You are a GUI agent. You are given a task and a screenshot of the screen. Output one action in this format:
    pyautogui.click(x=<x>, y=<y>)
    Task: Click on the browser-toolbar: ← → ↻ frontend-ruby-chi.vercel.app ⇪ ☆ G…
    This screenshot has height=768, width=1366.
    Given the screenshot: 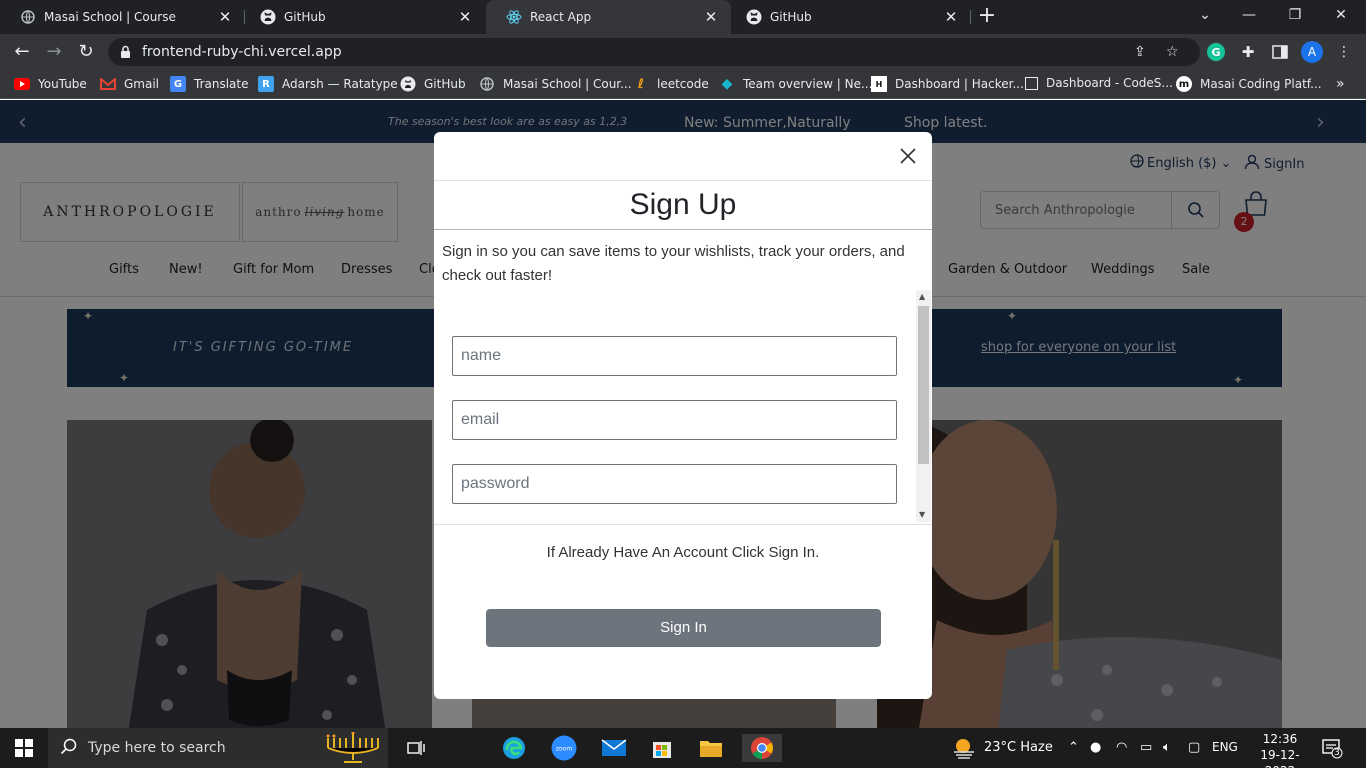 What is the action you would take?
    pyautogui.click(x=683, y=52)
    